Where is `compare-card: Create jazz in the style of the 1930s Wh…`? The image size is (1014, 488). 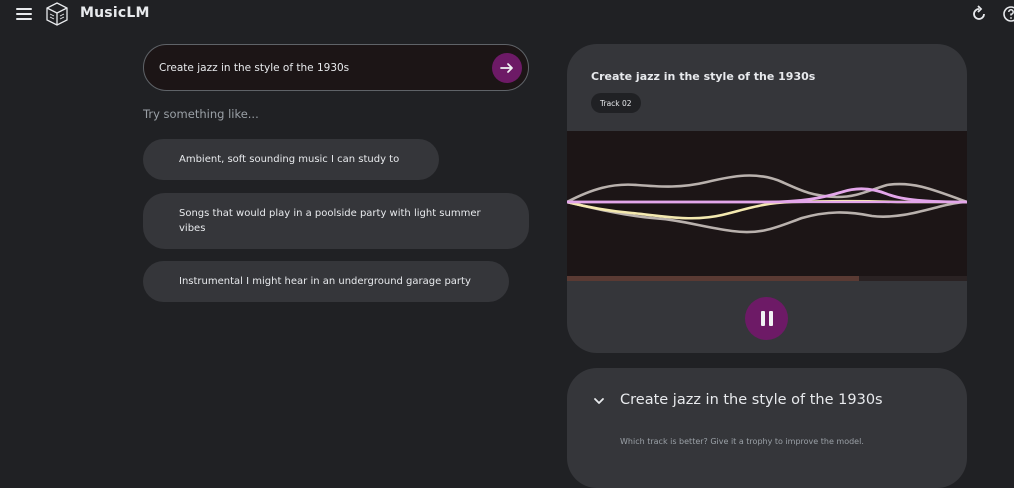 compare-card: Create jazz in the style of the 1930s Wh… is located at coordinates (767, 428).